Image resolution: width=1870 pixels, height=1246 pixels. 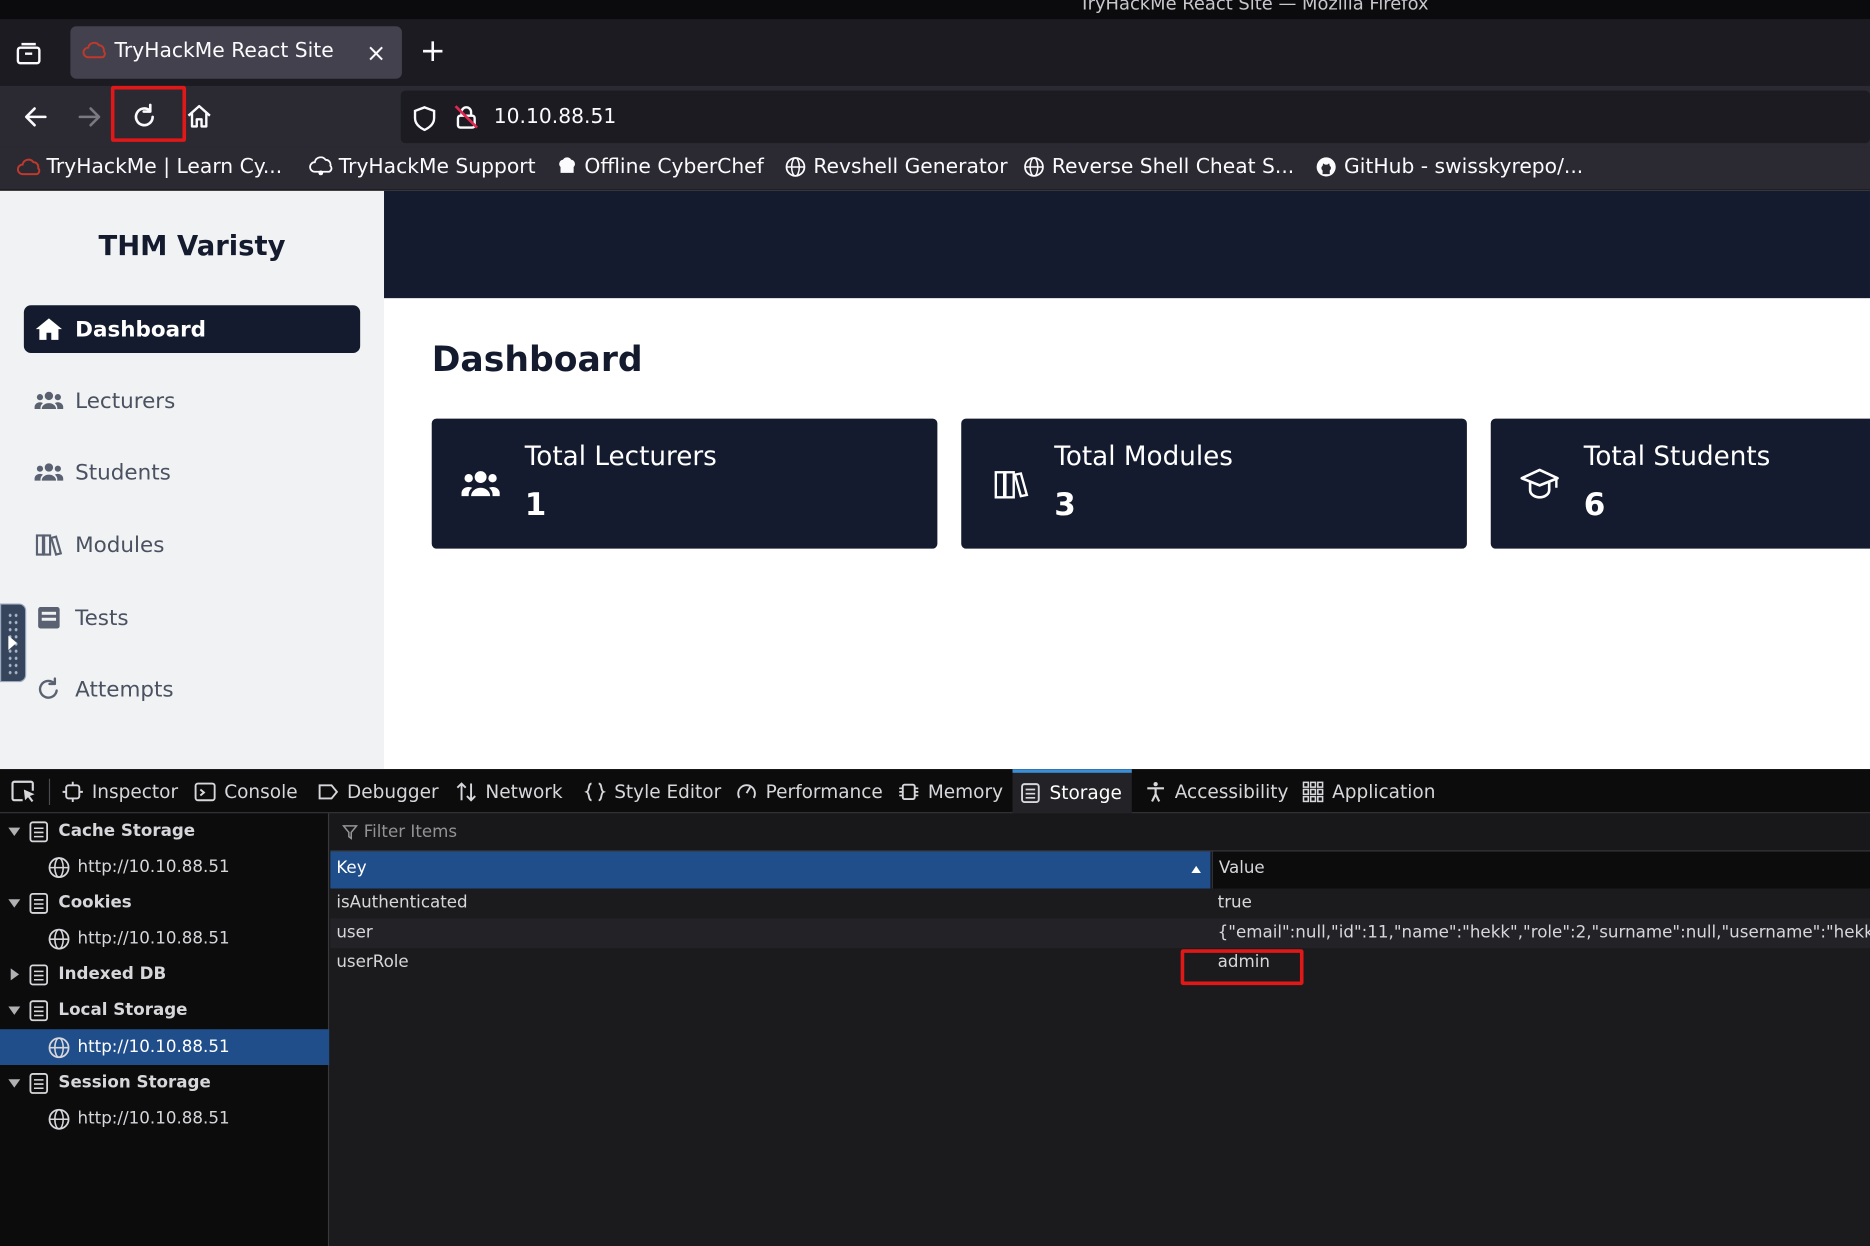 I want to click on tab-label: Storage, so click(x=1085, y=793).